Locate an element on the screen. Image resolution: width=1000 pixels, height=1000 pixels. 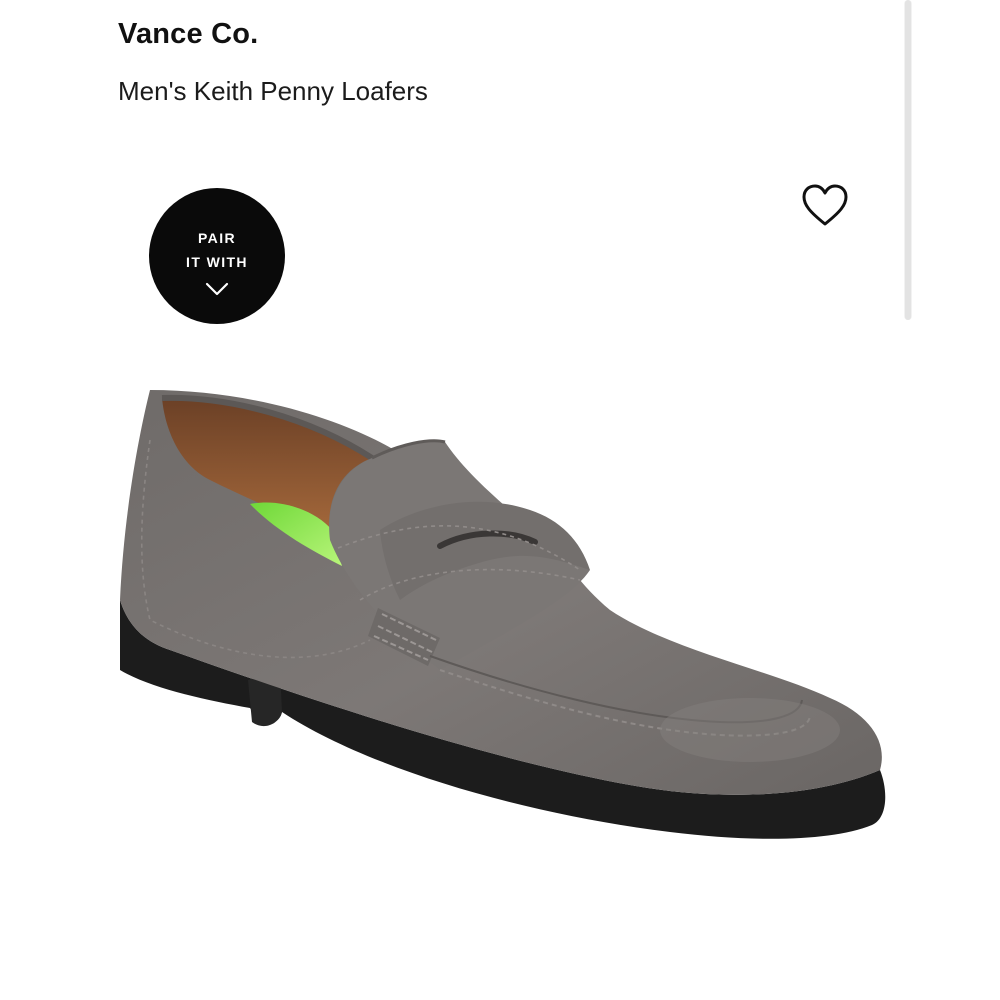
pair-it-with-label-line2: IT WITH is located at coordinates (217, 262).